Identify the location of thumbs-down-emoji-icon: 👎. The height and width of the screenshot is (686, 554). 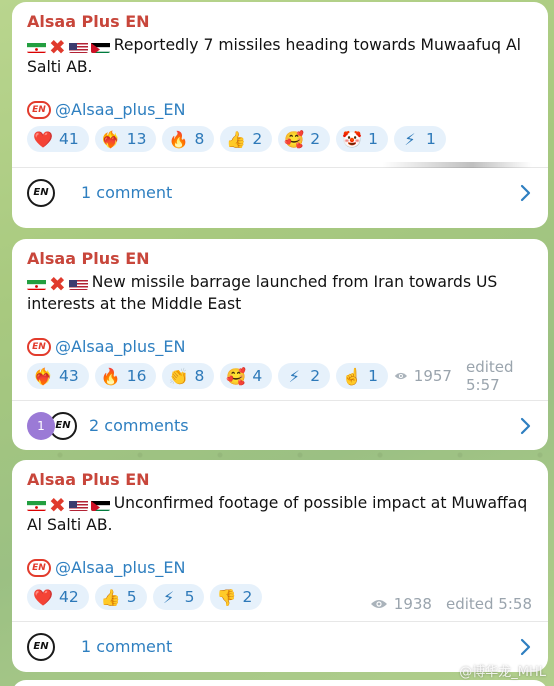
(226, 597).